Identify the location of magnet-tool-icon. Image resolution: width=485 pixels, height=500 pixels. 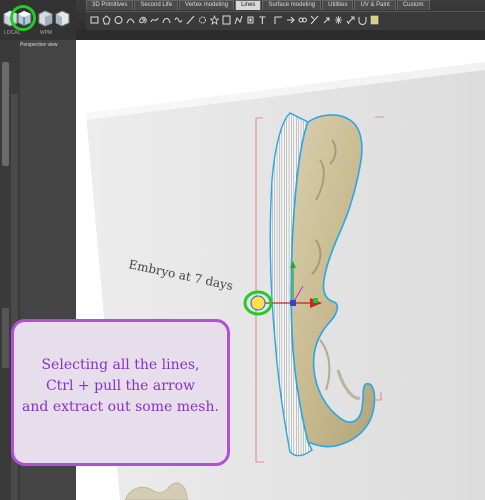
(362, 20).